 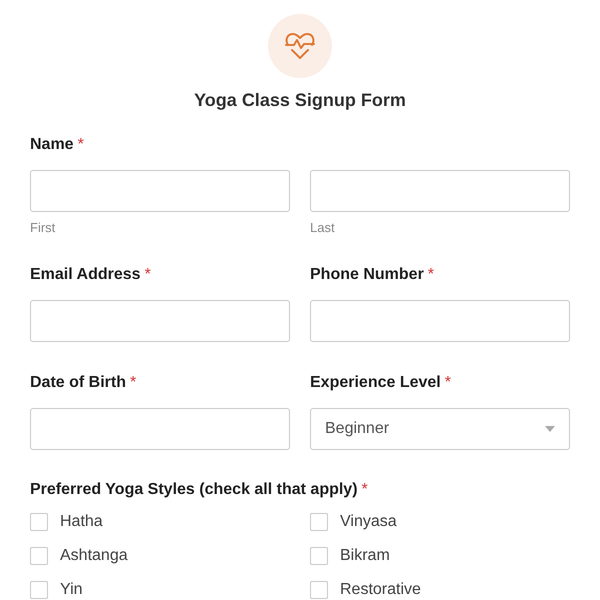 What do you see at coordinates (160, 522) in the screenshot?
I see `checkbox-option: Hatha` at bounding box center [160, 522].